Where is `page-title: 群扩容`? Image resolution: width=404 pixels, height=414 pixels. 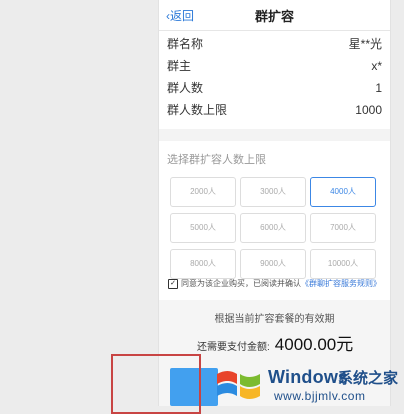
page-title: 群扩容 is located at coordinates (274, 16).